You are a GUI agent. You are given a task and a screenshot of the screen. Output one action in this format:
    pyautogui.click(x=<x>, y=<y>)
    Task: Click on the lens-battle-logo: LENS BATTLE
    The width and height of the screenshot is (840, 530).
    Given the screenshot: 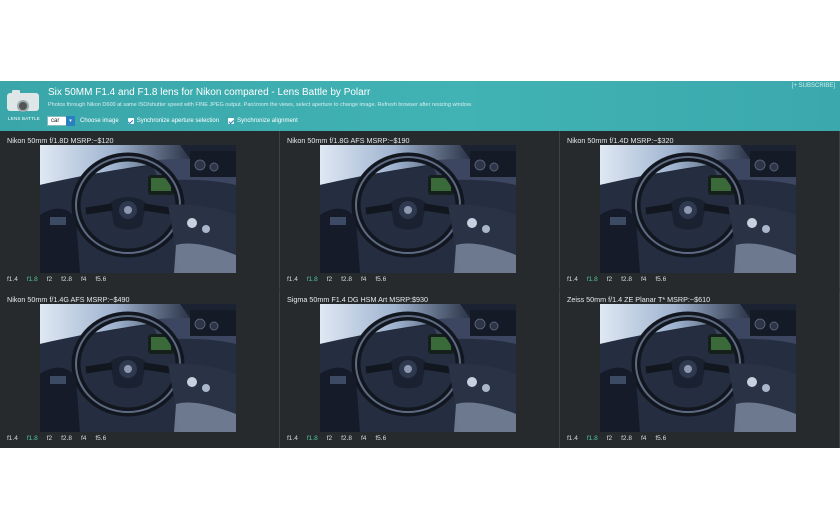 What is the action you would take?
    pyautogui.click(x=23, y=107)
    